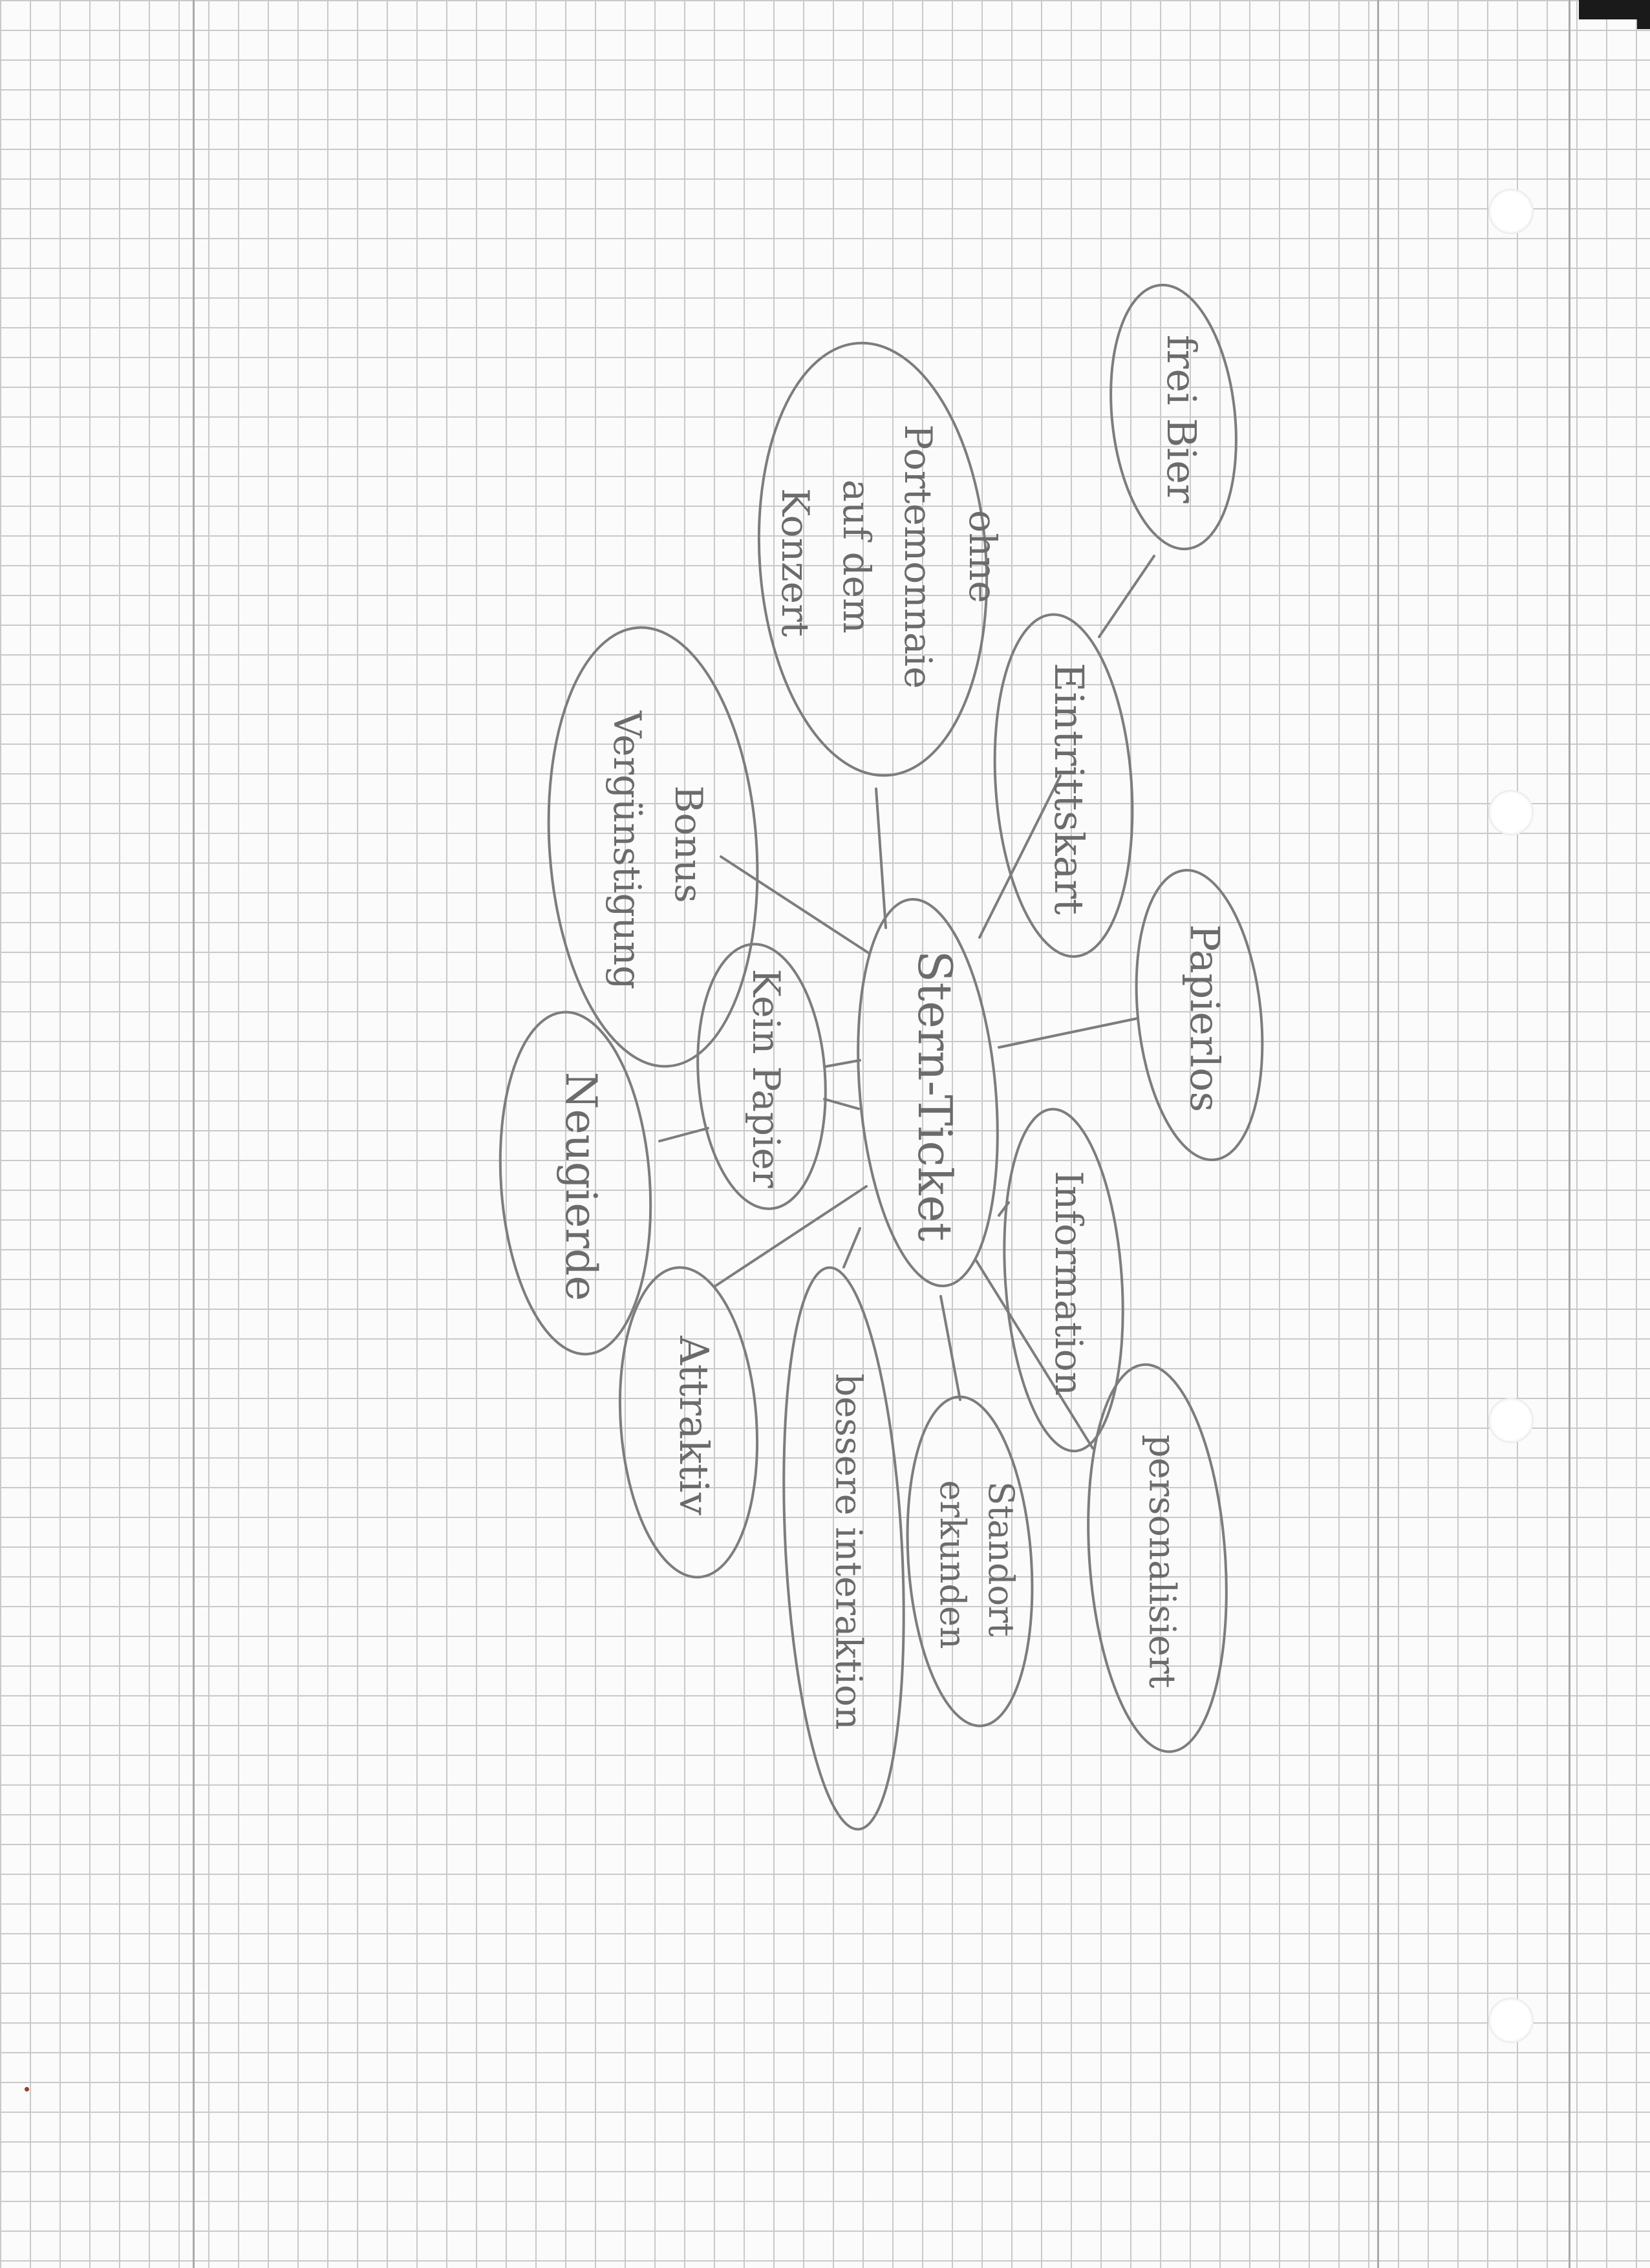 Image resolution: width=1650 pixels, height=2268 pixels. Describe the element at coordinates (1162, 1562) in the screenshot. I see `node-label: personalisiert` at that location.